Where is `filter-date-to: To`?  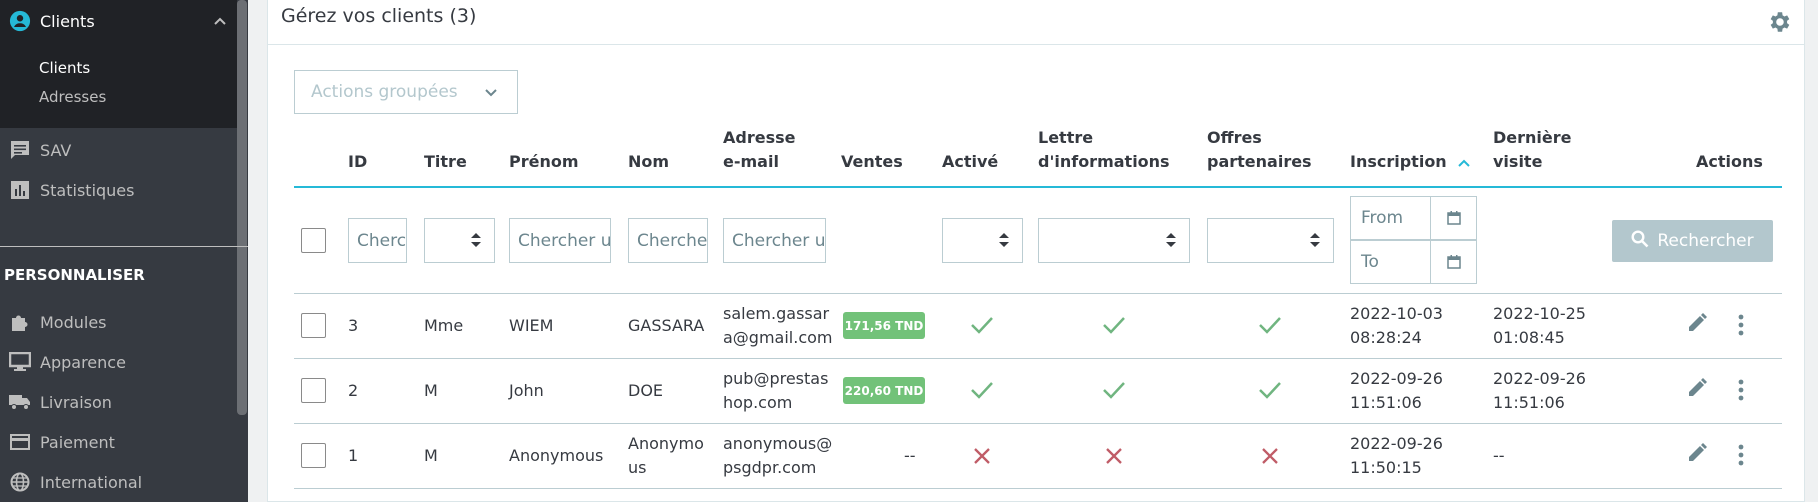 filter-date-to: To is located at coordinates (1413, 262).